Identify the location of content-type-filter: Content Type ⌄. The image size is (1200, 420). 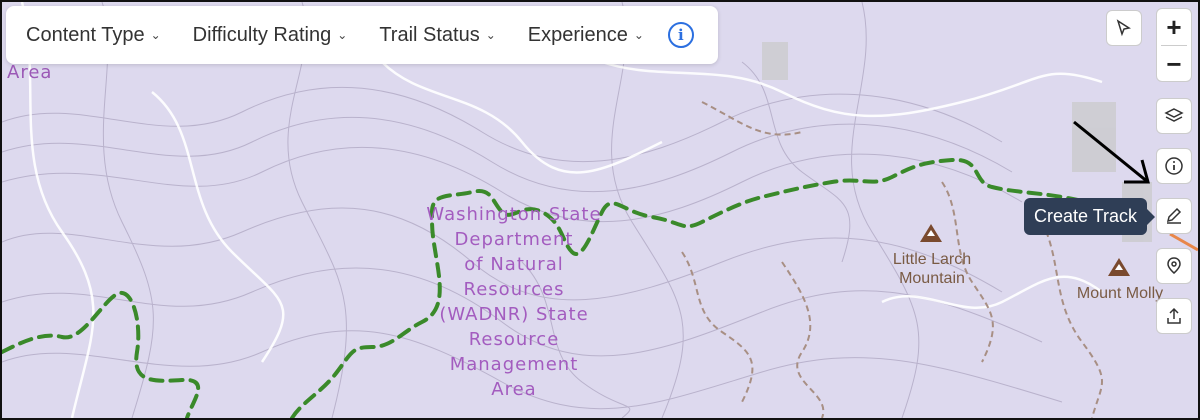
(93, 35).